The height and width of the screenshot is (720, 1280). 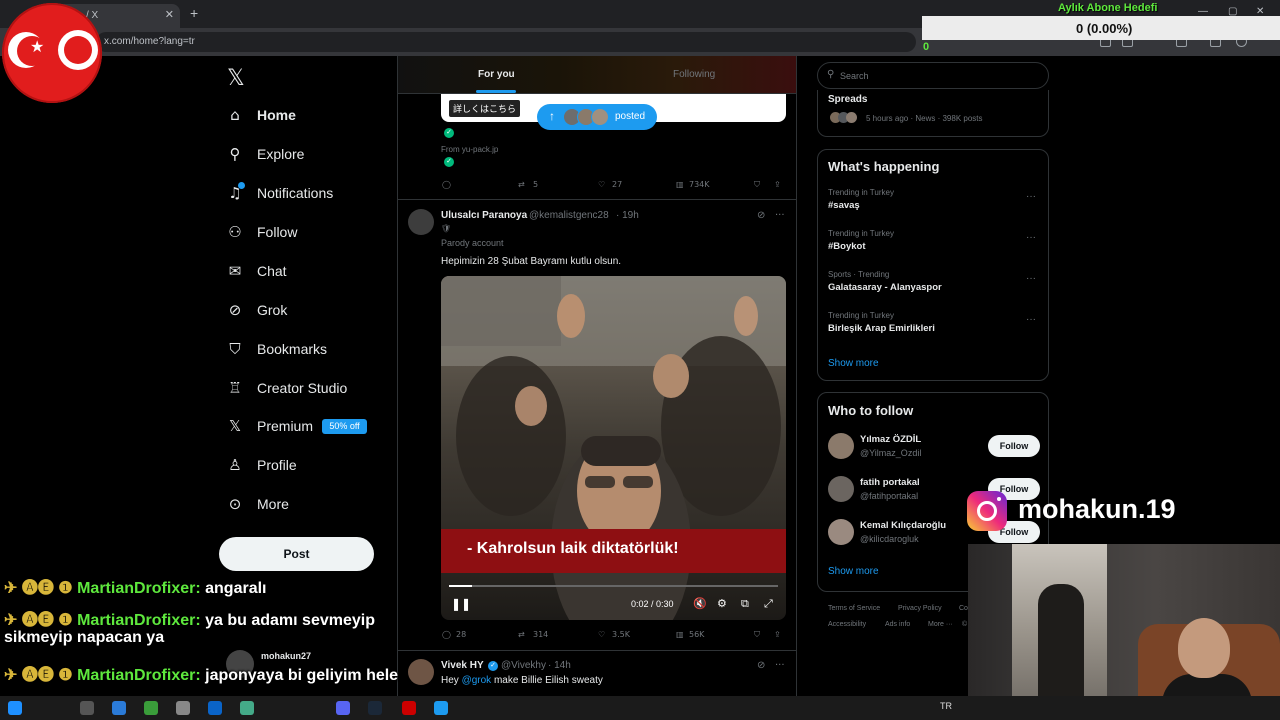 What do you see at coordinates (940, 624) in the screenshot?
I see `footer-link: More ···` at bounding box center [940, 624].